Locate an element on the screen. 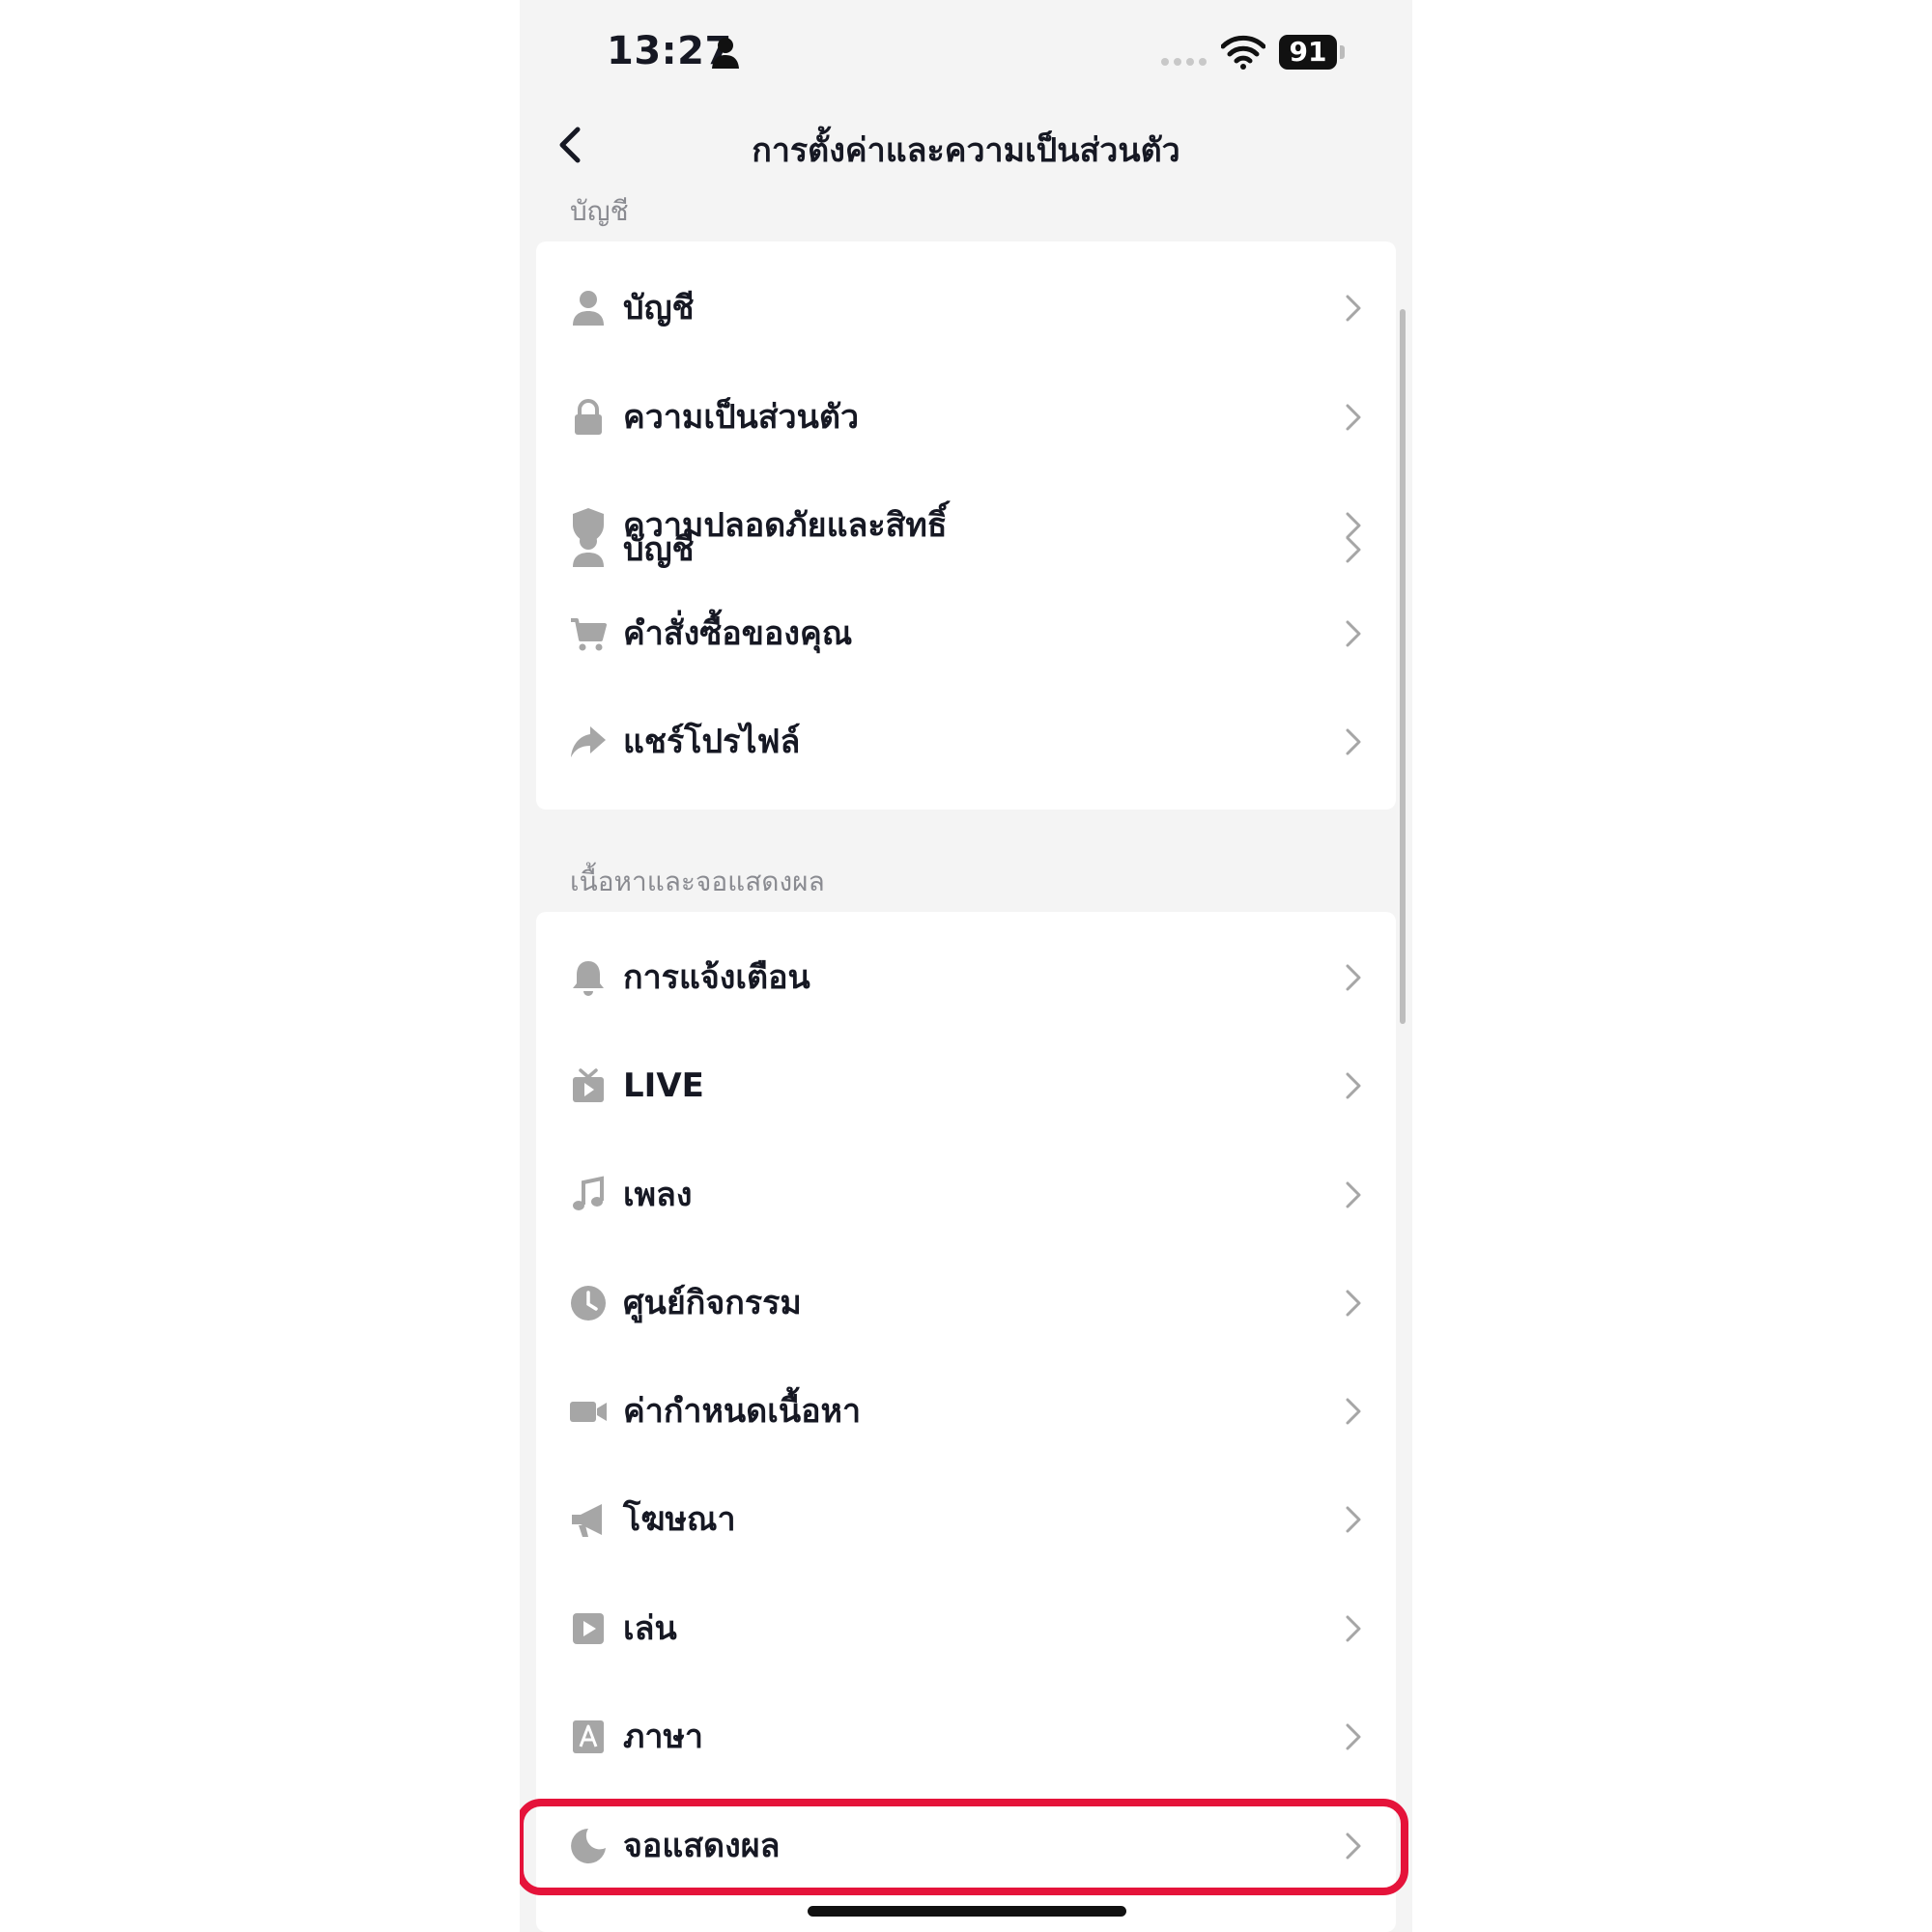  settings-row-label: แชร์โปรไฟล์ is located at coordinates (712, 742).